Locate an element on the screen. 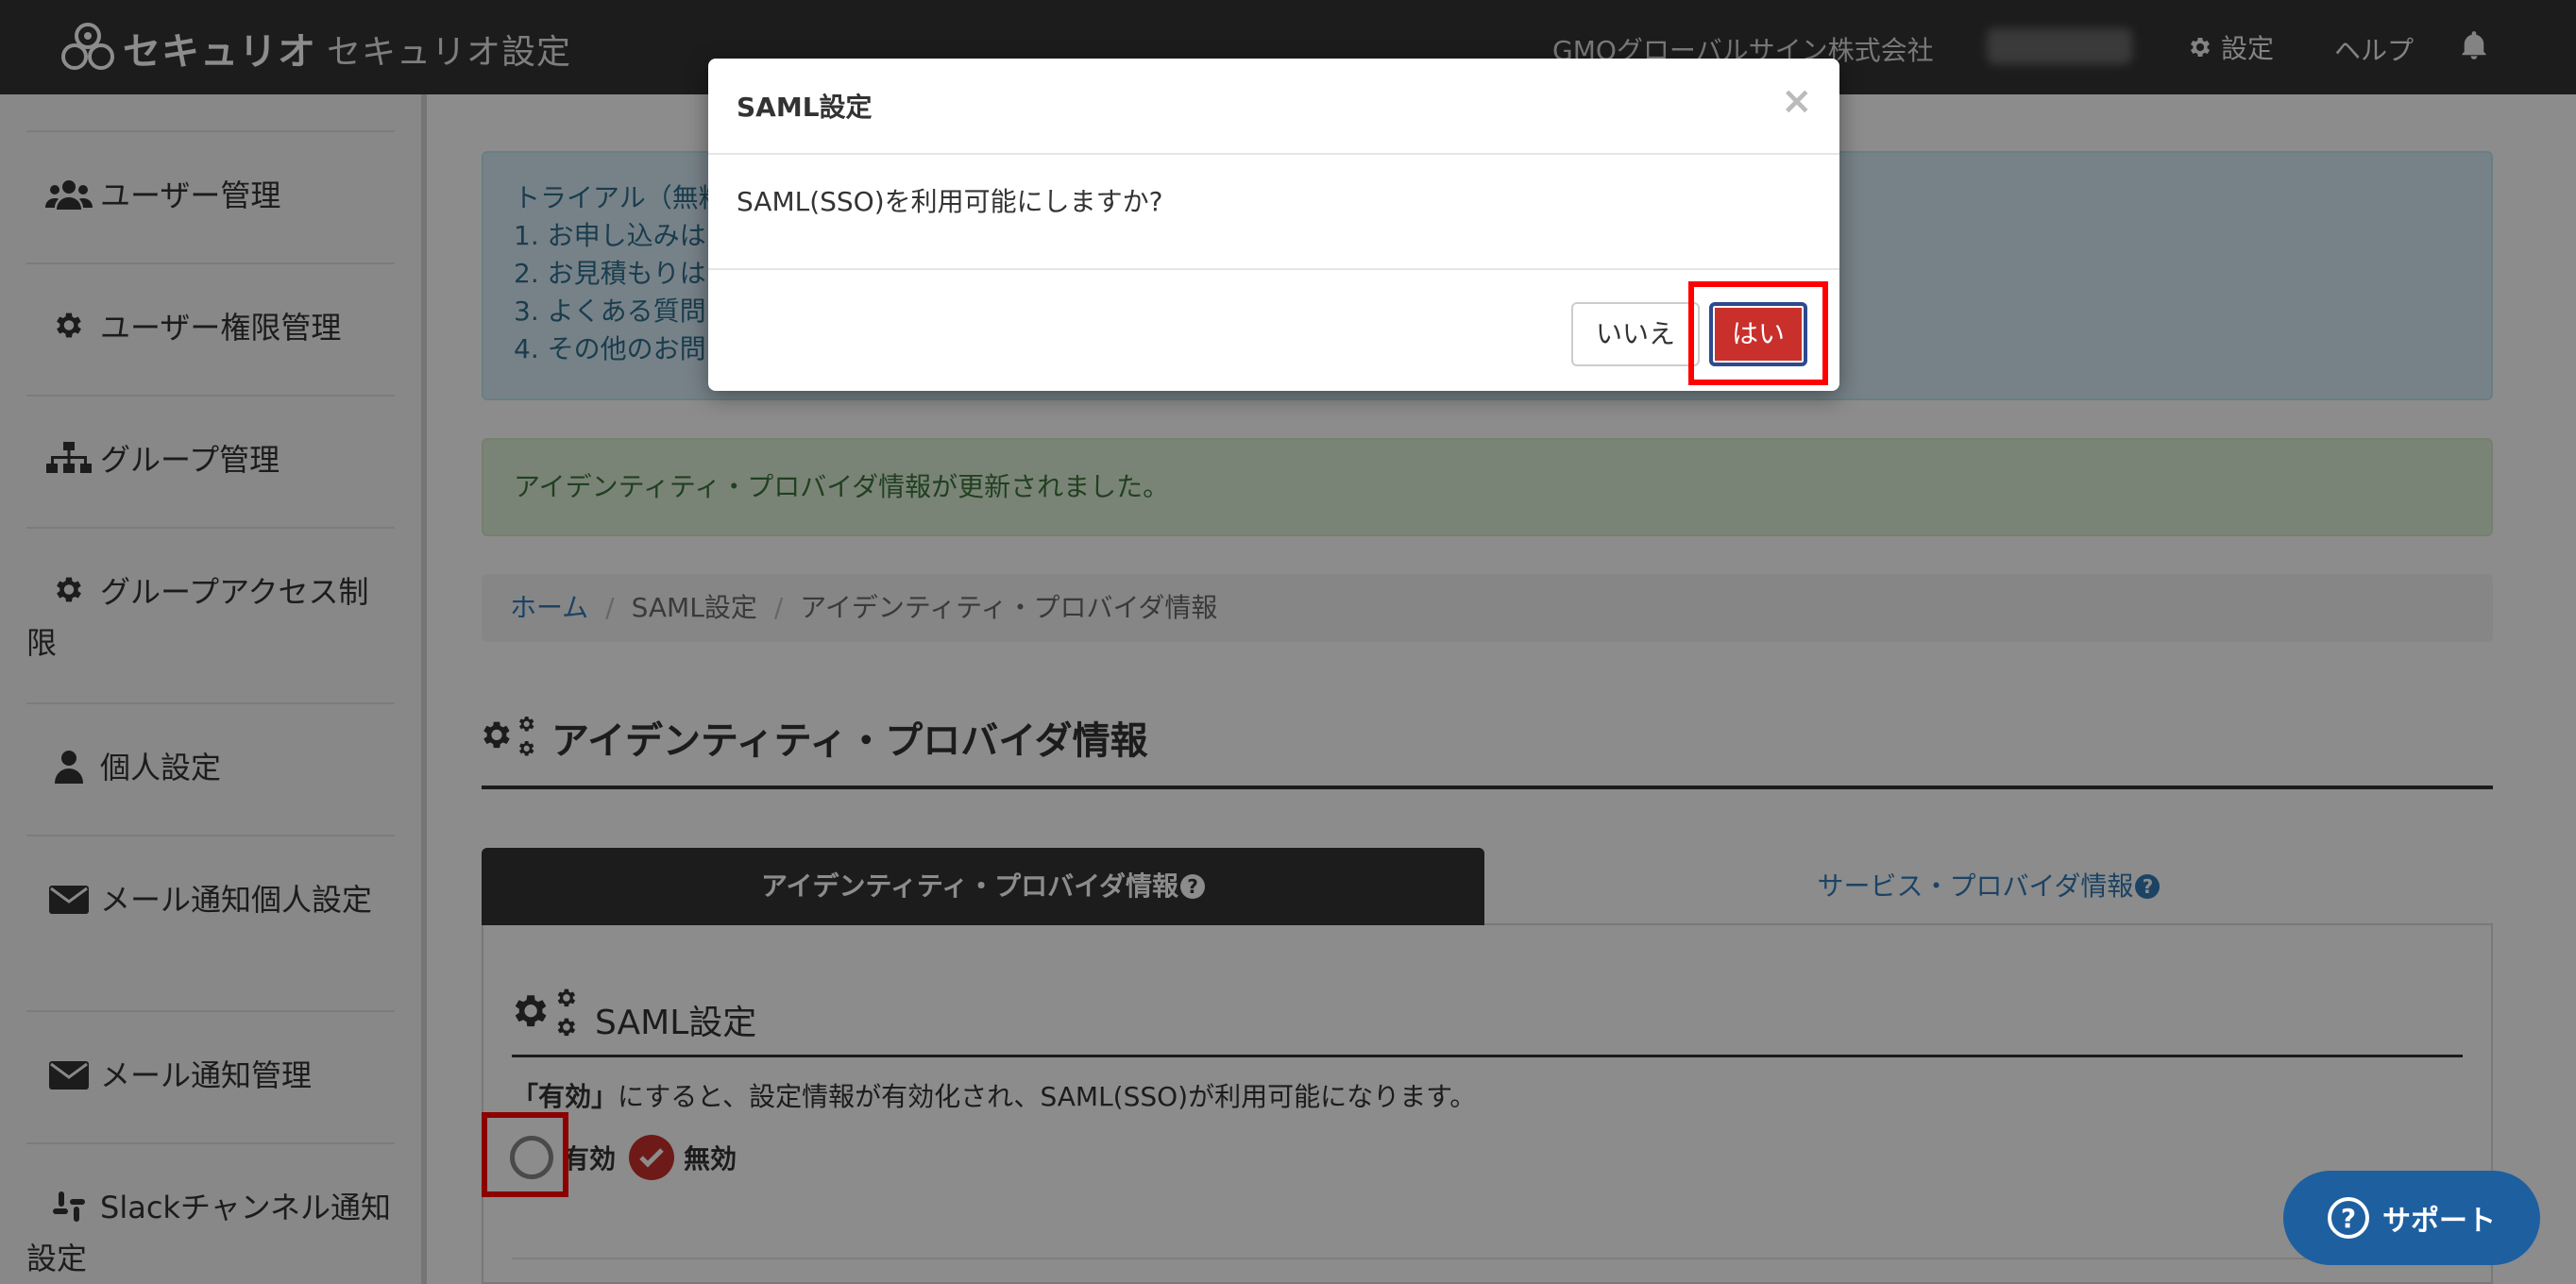 The image size is (2576, 1284). dialog-header: SAML設定 × is located at coordinates (1273, 107).